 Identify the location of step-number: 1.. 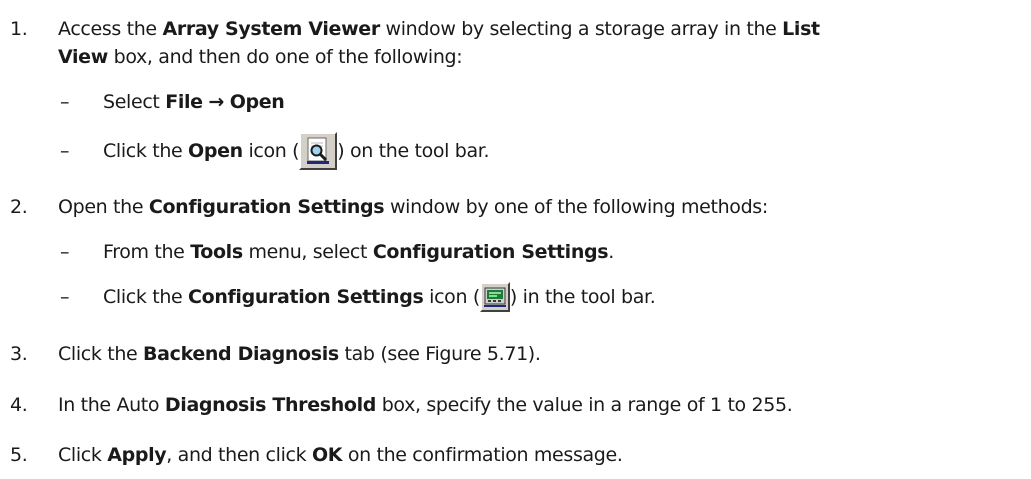
(19, 29).